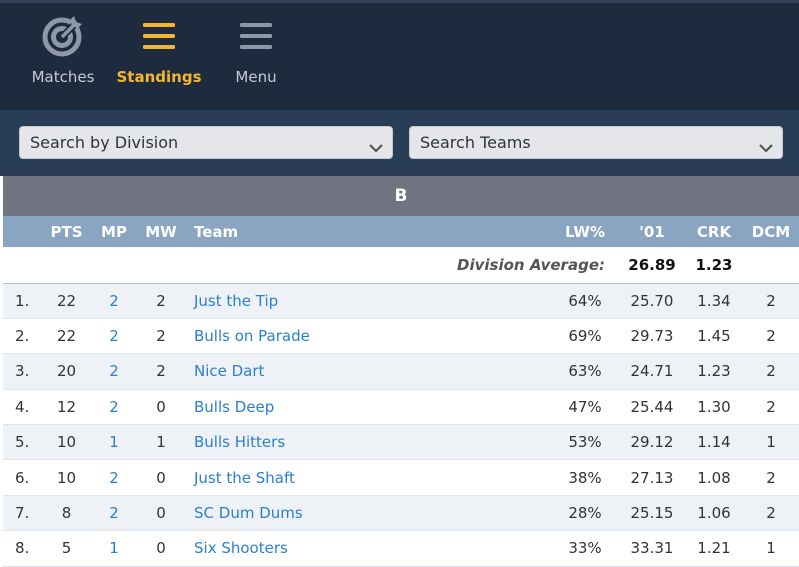 The height and width of the screenshot is (567, 799). I want to click on pts-cell: 8, so click(66, 513).